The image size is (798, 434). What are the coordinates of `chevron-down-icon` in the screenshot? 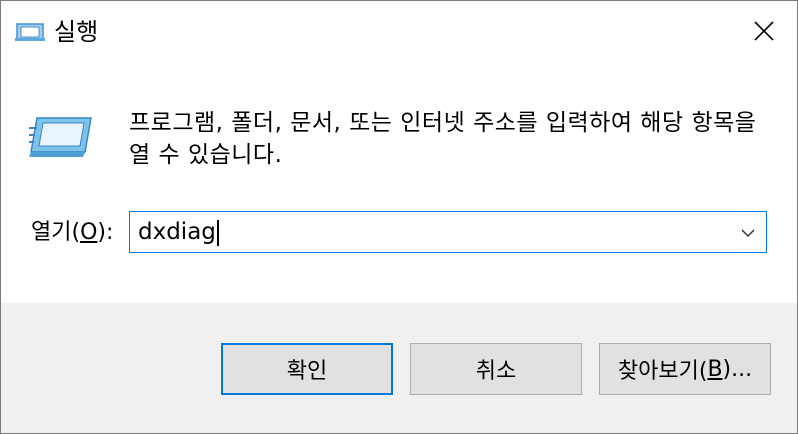 It's located at (748, 232).